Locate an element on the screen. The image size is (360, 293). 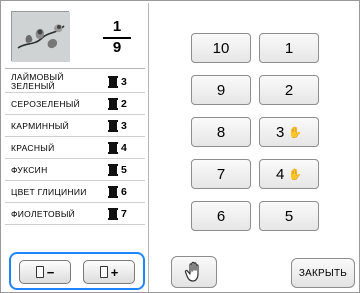
key-2: 2 is located at coordinates (289, 90).